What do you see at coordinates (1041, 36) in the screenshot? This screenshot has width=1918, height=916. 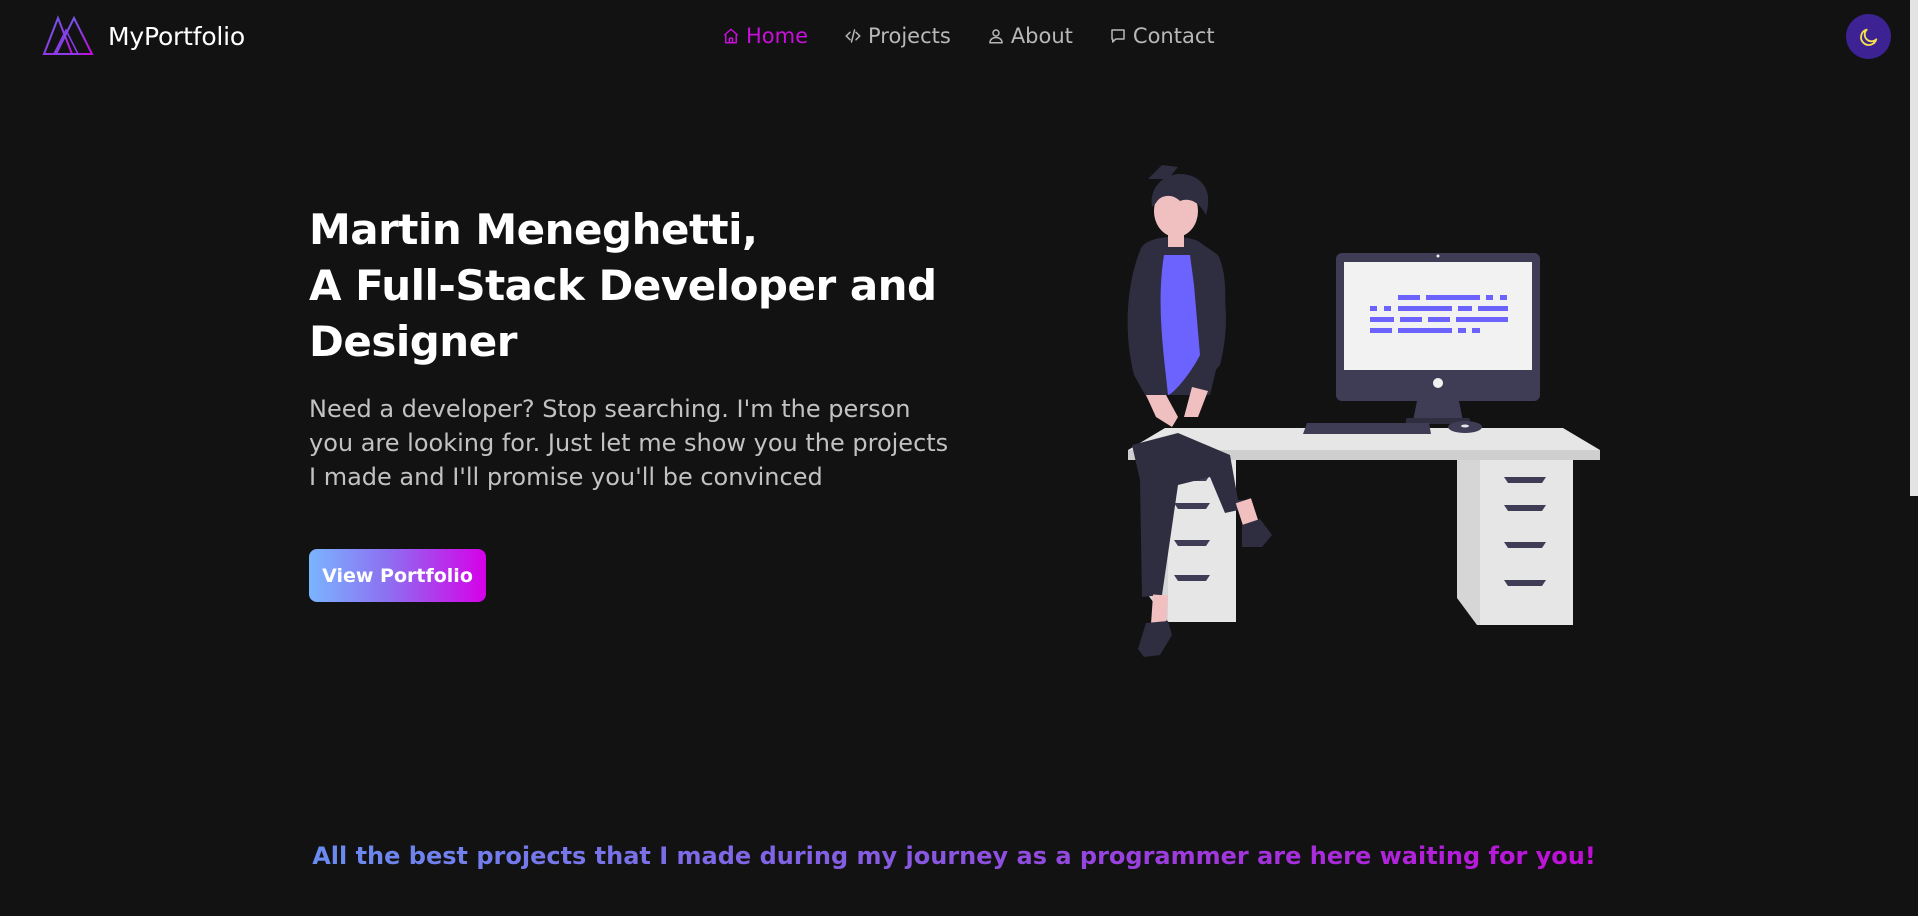 I see `nav-about-label: About` at bounding box center [1041, 36].